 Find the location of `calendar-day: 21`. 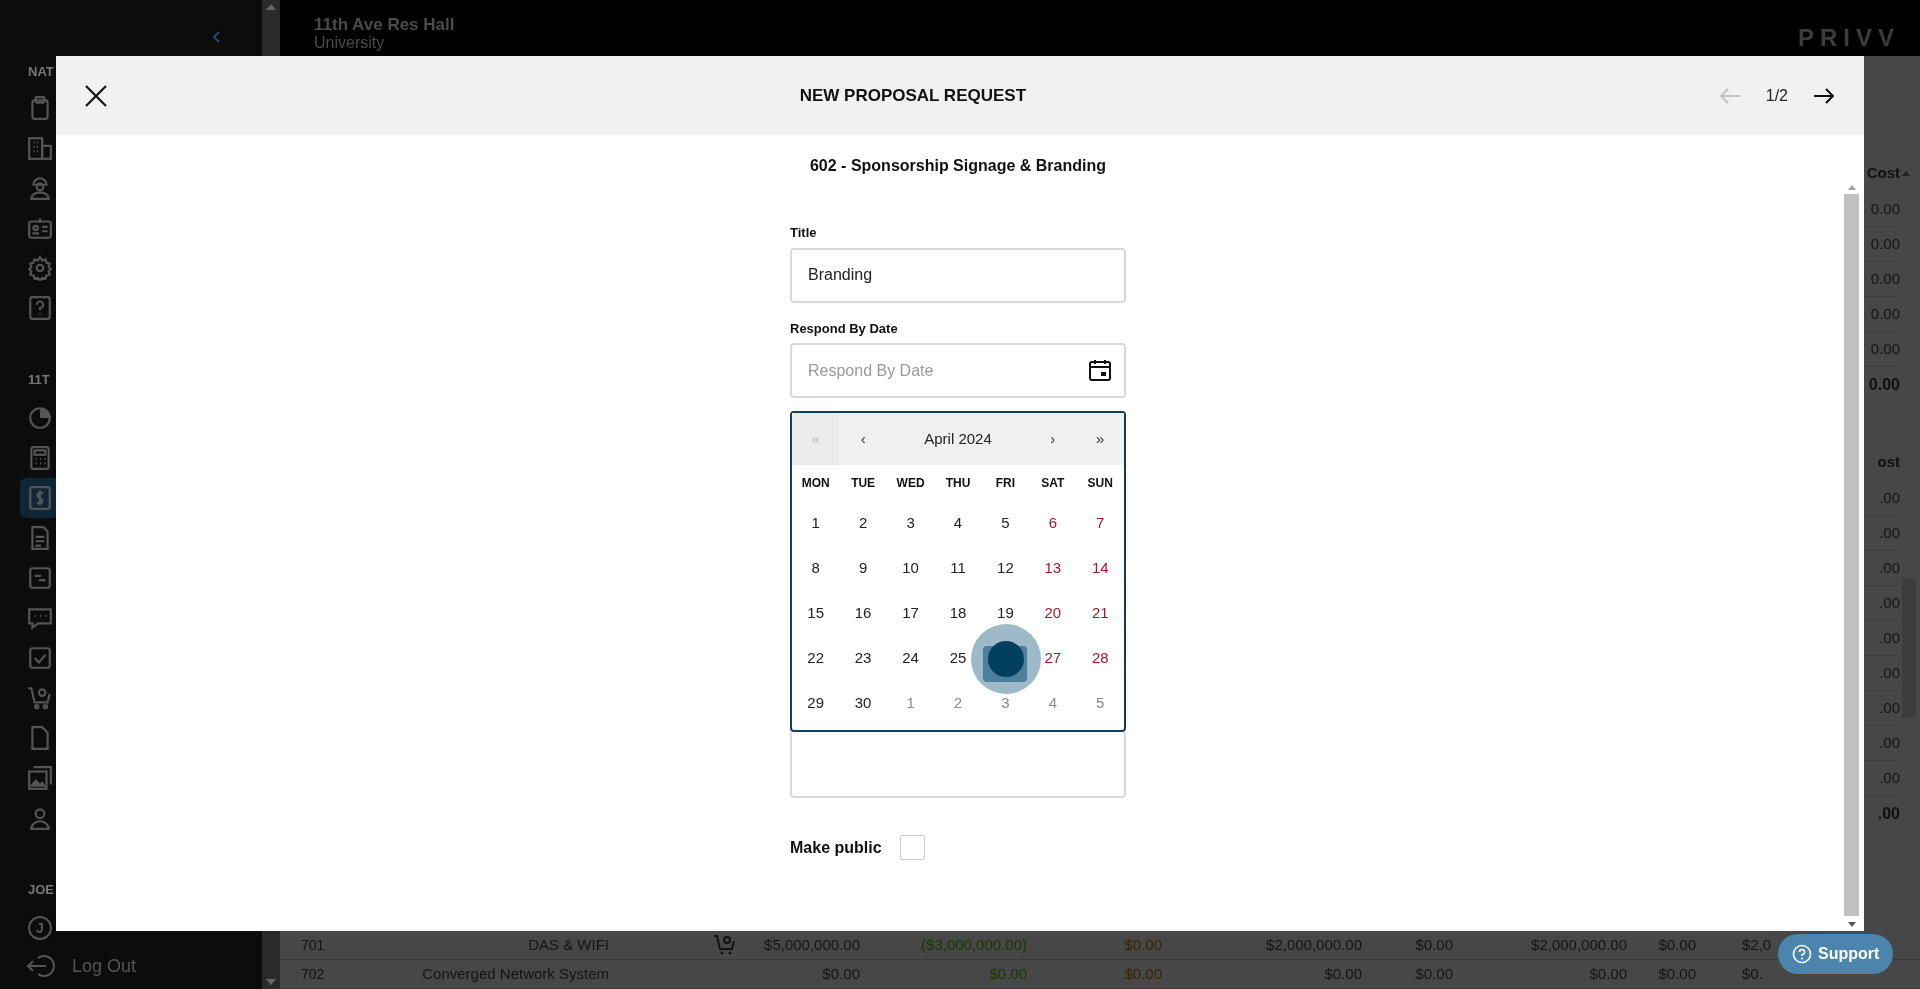

calendar-day: 21 is located at coordinates (1100, 613).